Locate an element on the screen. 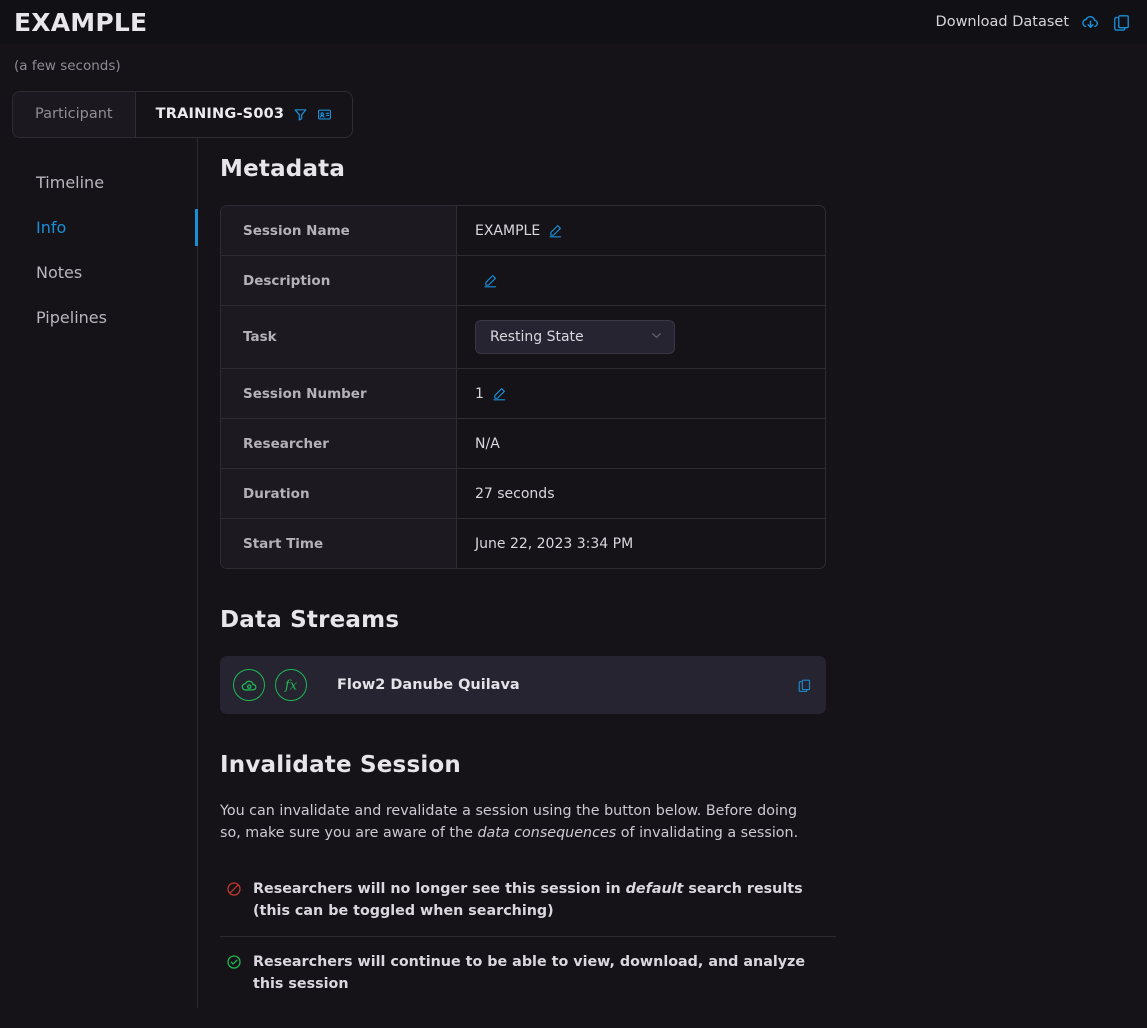  page-title: EXAMPLE is located at coordinates (81, 22).